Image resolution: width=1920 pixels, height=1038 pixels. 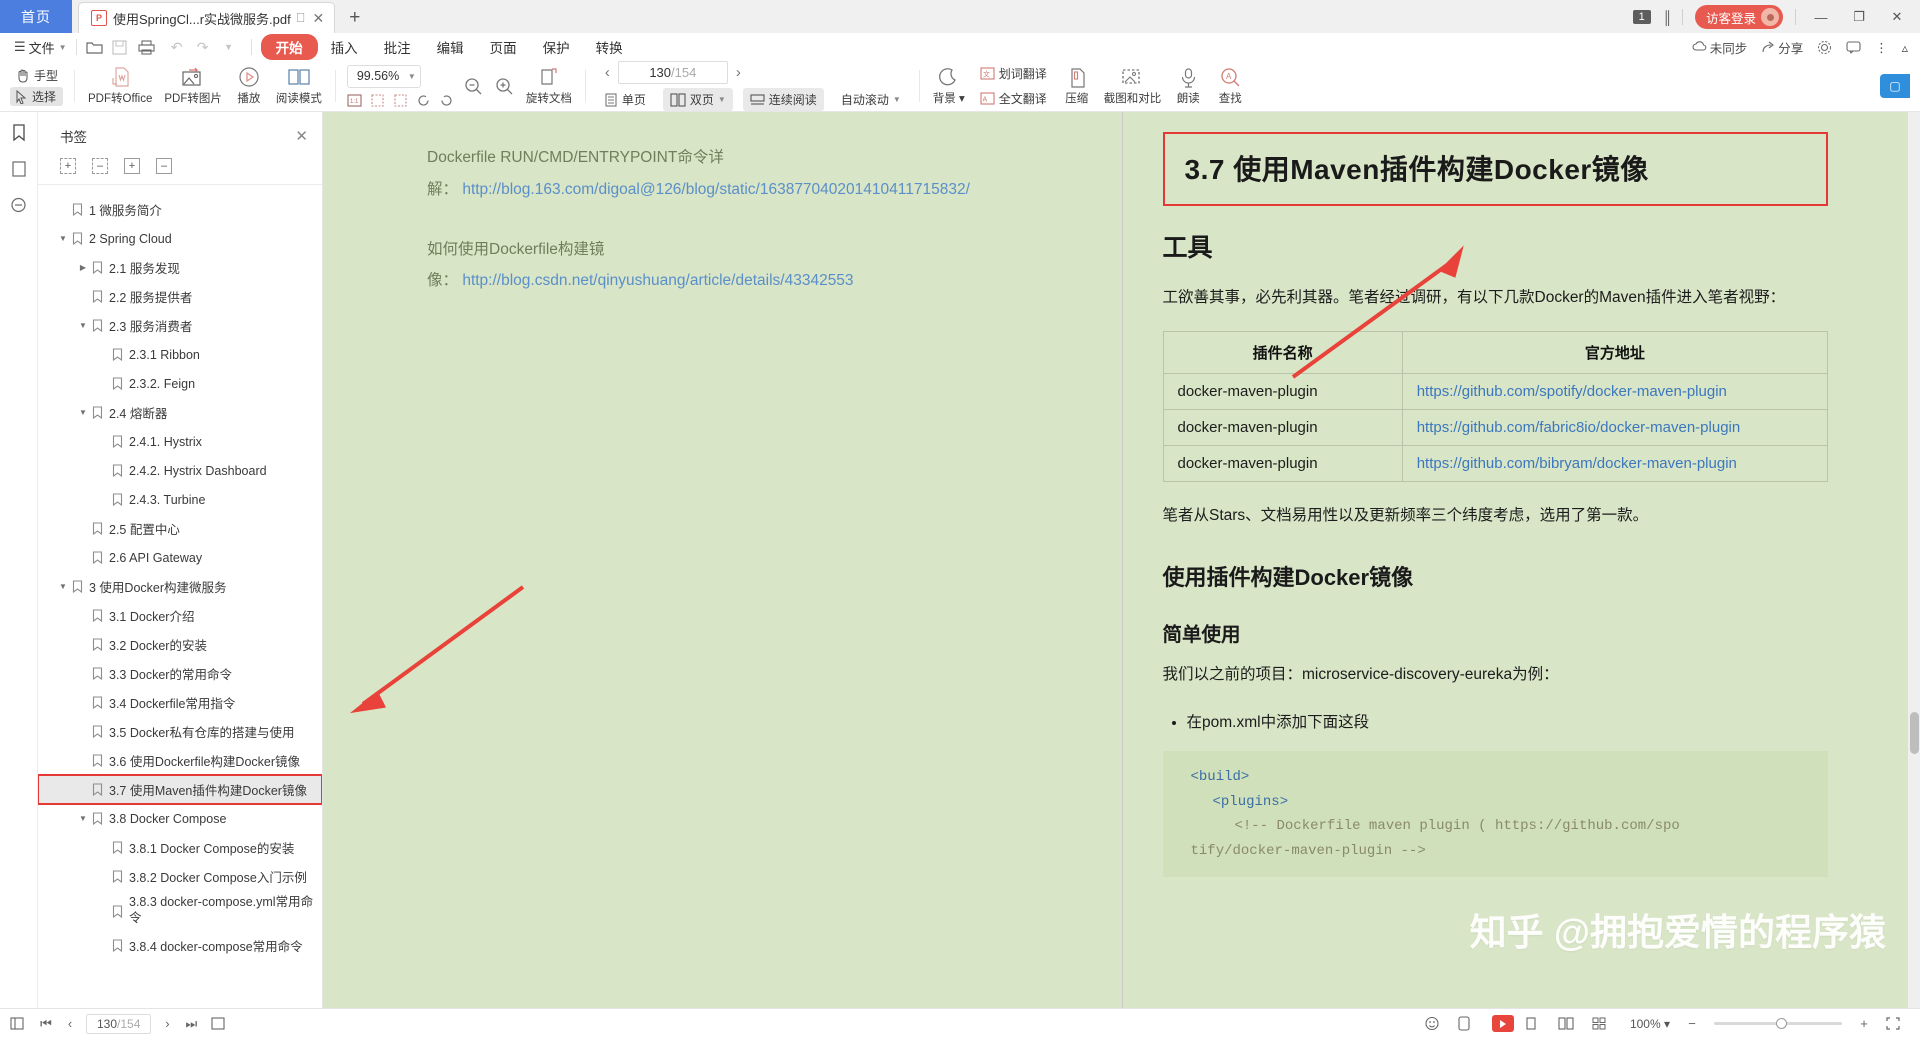 What do you see at coordinates (20, 47) in the screenshot?
I see `hamburger-icon: ☰` at bounding box center [20, 47].